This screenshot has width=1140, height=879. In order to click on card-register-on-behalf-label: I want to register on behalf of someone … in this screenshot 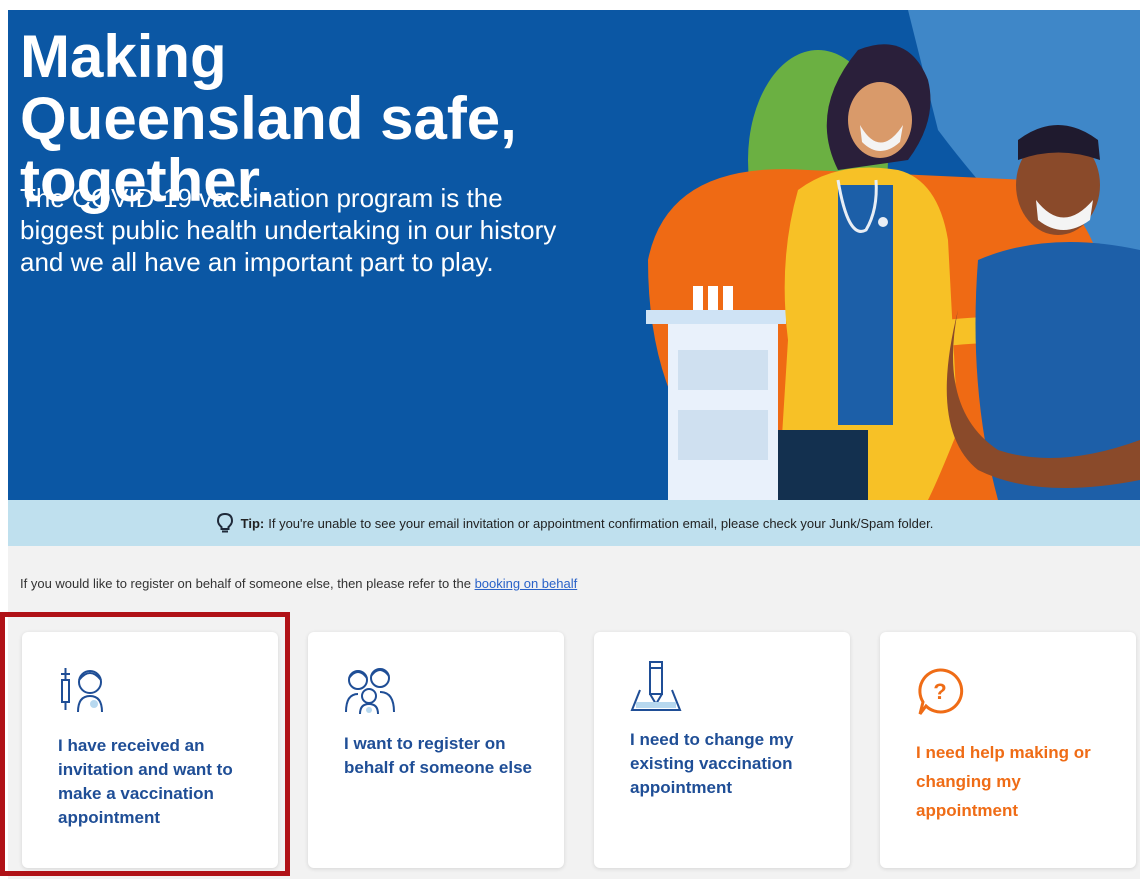, I will do `click(438, 755)`.